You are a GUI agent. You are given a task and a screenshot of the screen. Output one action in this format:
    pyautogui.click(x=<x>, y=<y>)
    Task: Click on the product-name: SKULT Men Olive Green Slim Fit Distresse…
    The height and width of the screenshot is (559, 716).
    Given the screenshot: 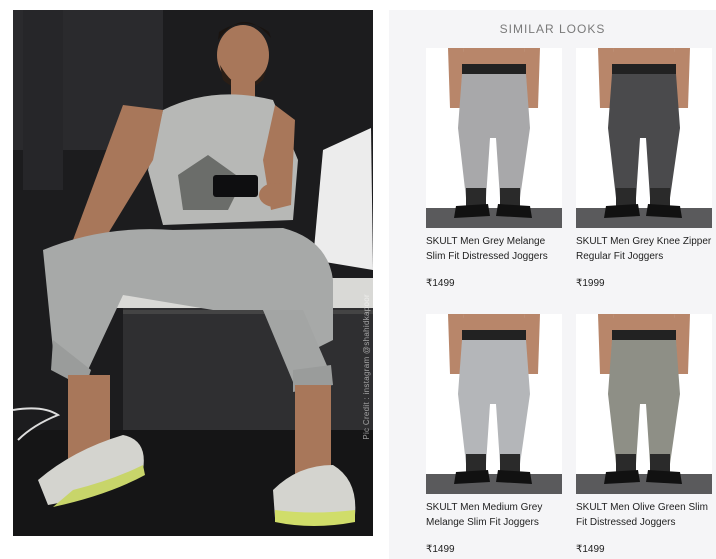 What is the action you would take?
    pyautogui.click(x=644, y=515)
    